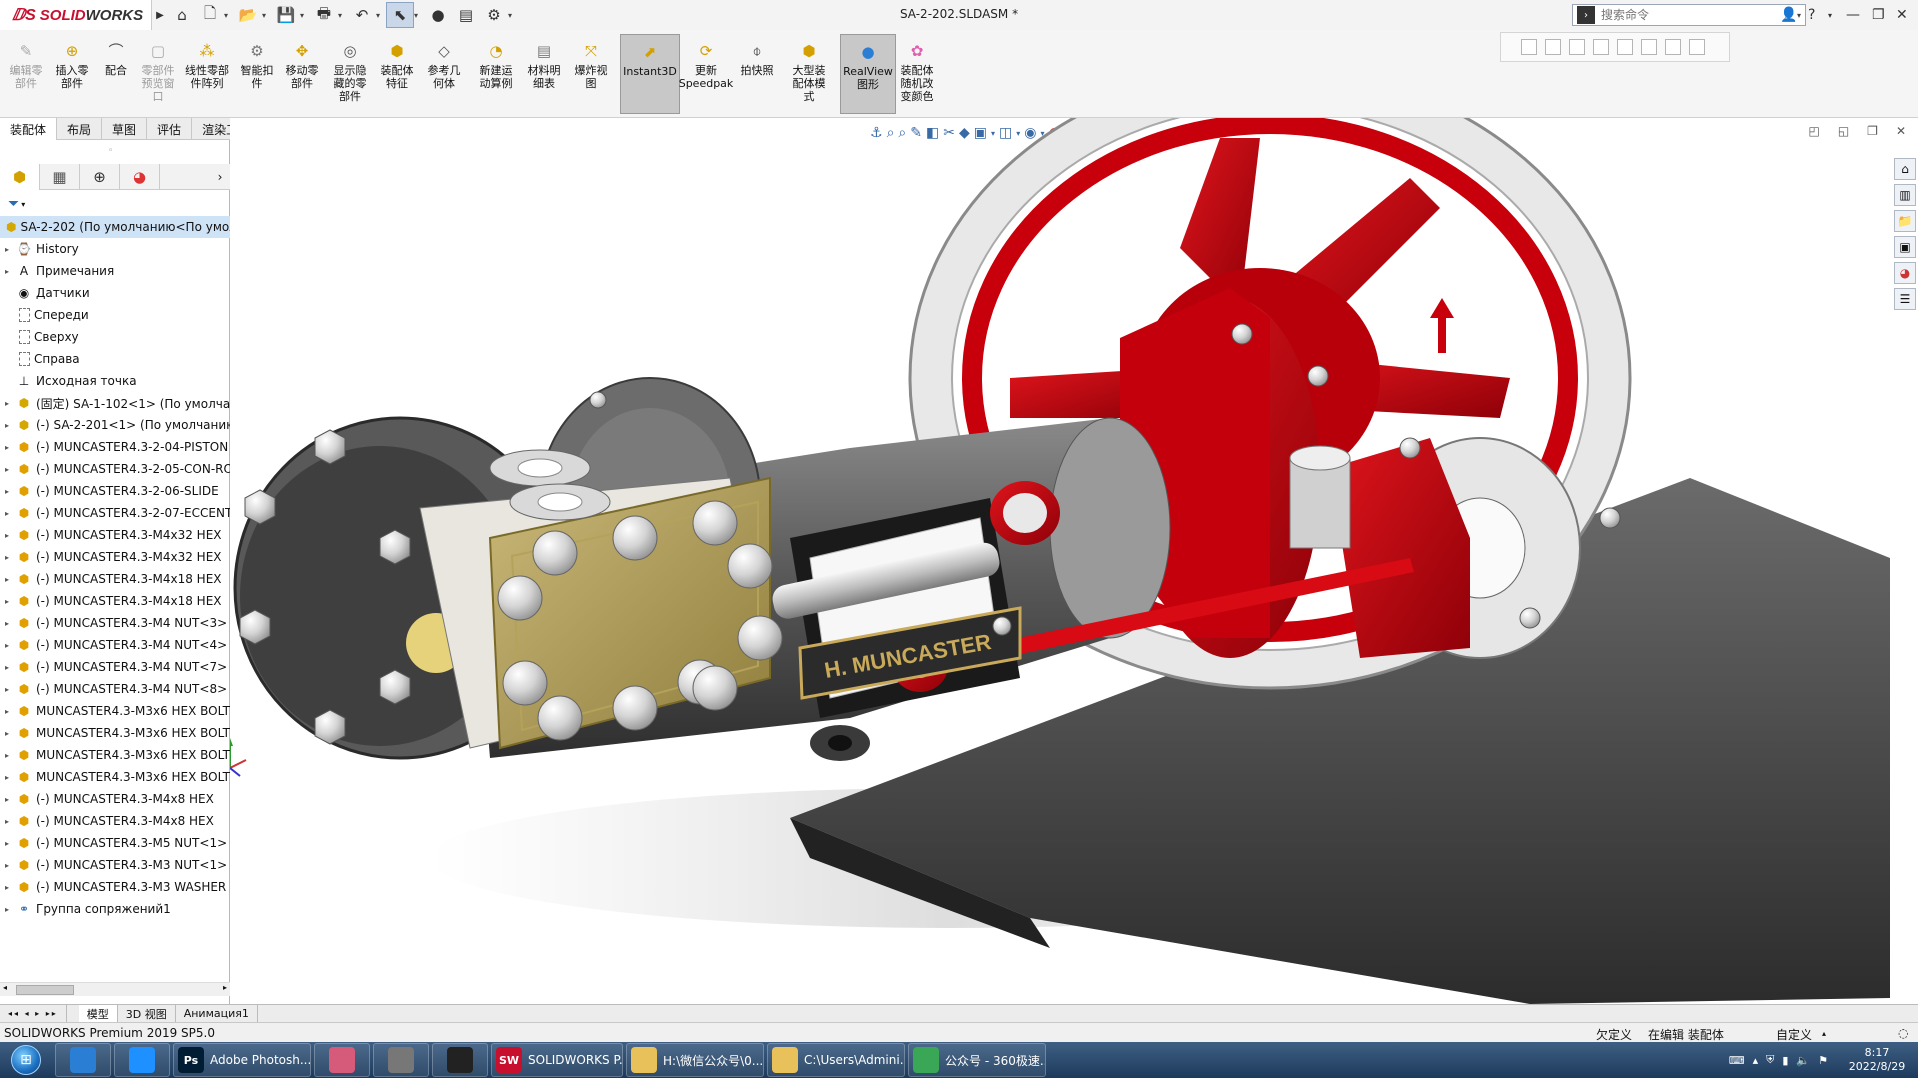 The image size is (1918, 1078). I want to click on ribbon-button: ▢ 零部件 预览窗 口, so click(158, 74).